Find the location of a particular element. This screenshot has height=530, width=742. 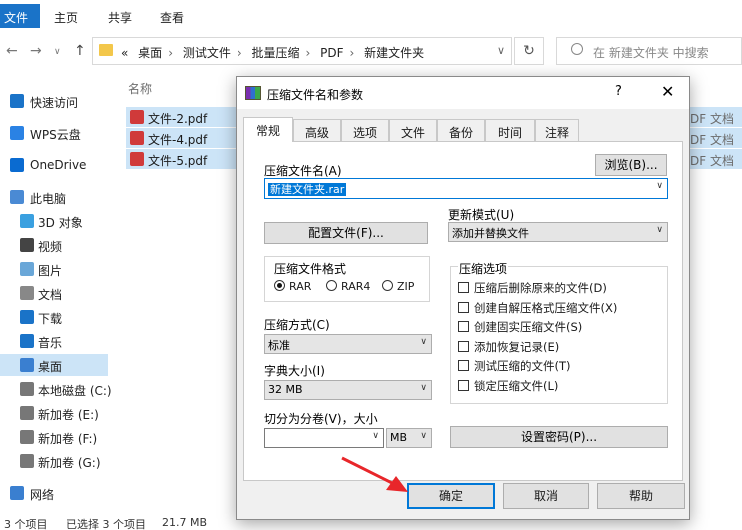

sidebar-item-label: 此电脑 is located at coordinates (48, 199).